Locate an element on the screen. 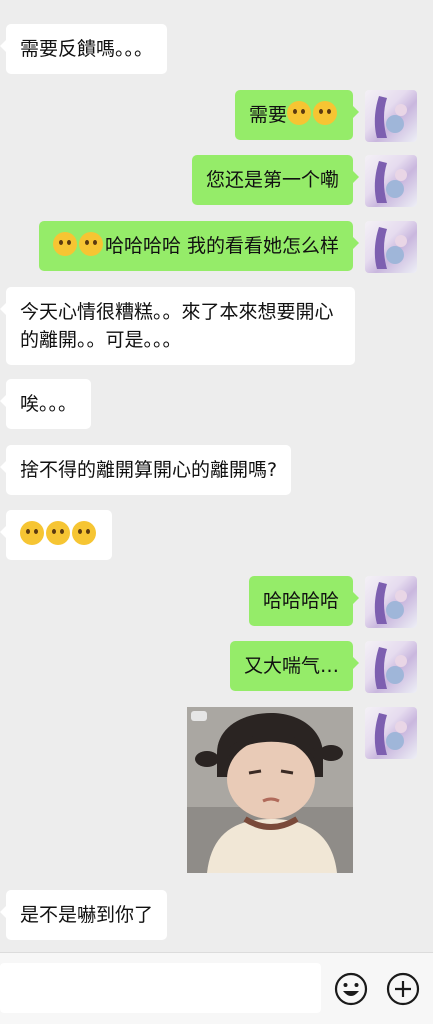  message-bubble-incoming: 需要反饋嗎。。。 is located at coordinates (84, 49).